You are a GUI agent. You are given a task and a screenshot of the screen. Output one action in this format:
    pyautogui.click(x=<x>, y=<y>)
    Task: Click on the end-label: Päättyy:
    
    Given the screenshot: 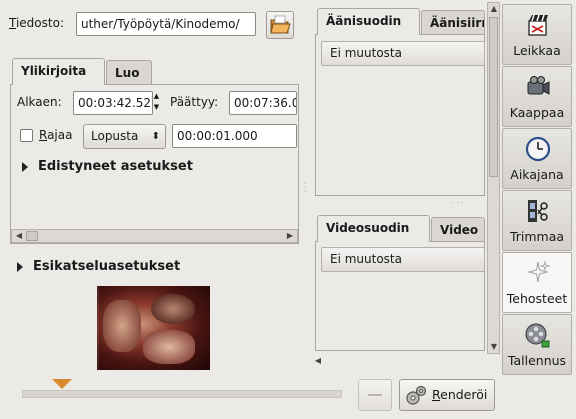 What is the action you would take?
    pyautogui.click(x=194, y=102)
    